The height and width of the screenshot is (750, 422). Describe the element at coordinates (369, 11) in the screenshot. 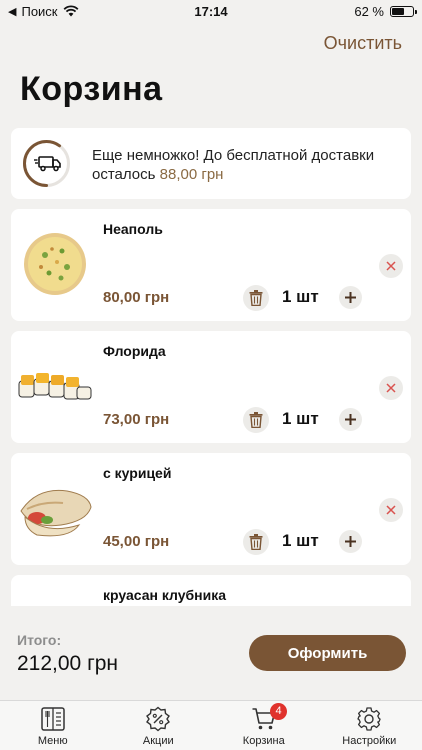

I see `battery-percent: 62 %` at that location.